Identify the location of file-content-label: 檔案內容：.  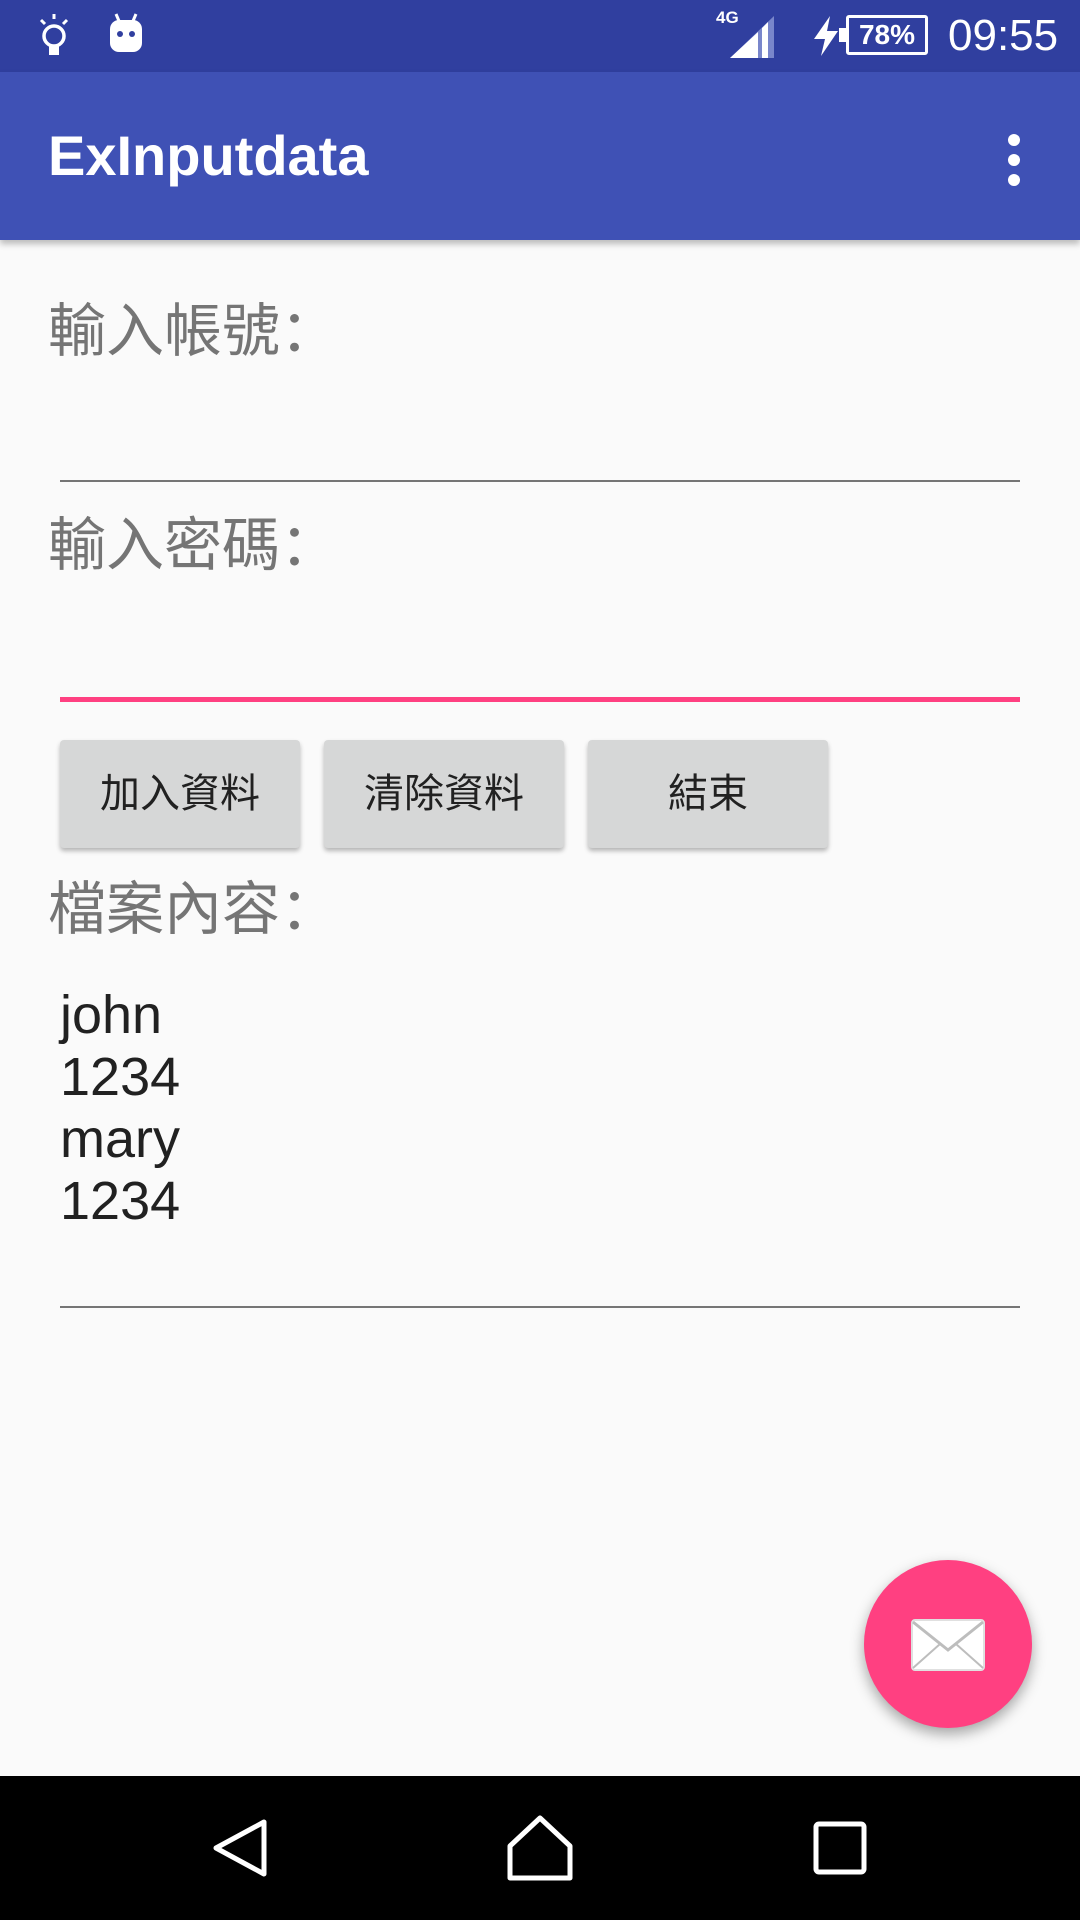
(193, 909).